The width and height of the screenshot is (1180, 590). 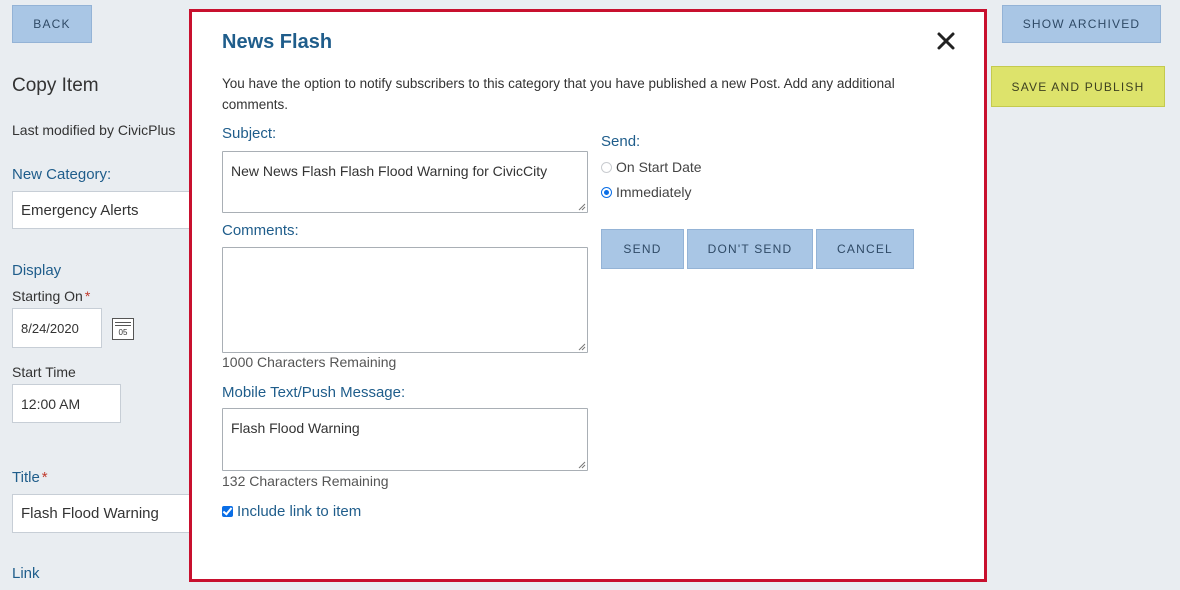 I want to click on send-button: SEND, so click(x=642, y=249).